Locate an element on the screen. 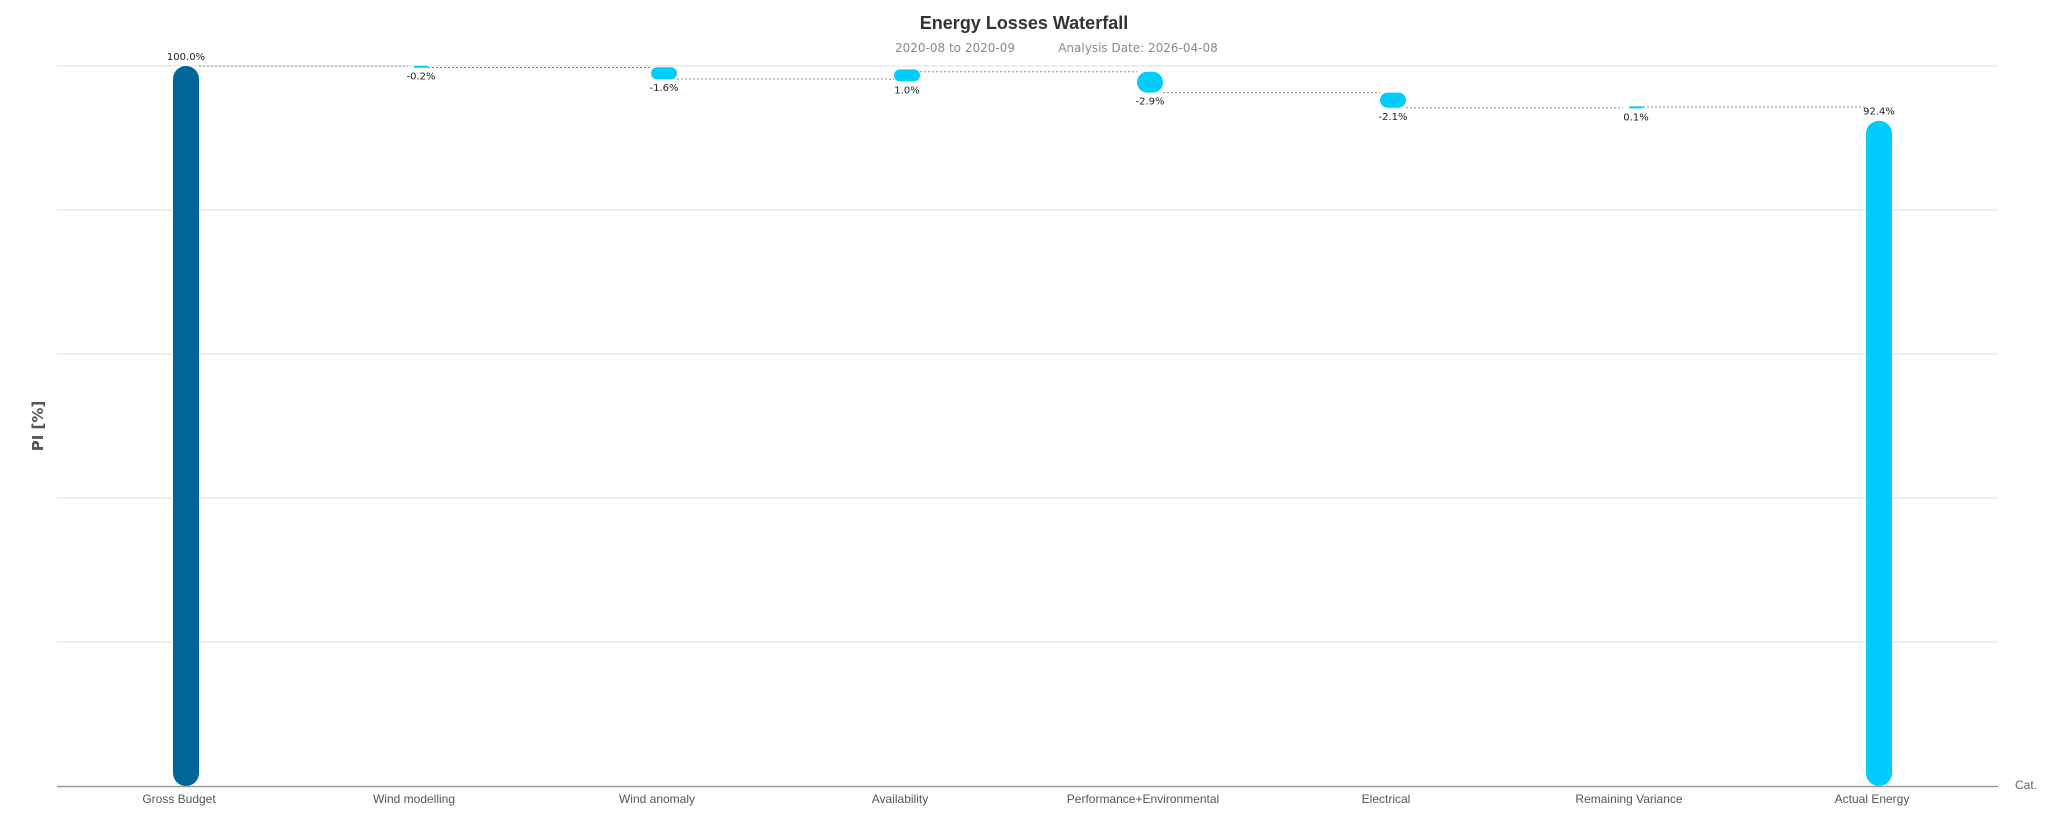 Image resolution: width=2048 pixels, height=831 pixels. bar-electrical is located at coordinates (1393, 100).